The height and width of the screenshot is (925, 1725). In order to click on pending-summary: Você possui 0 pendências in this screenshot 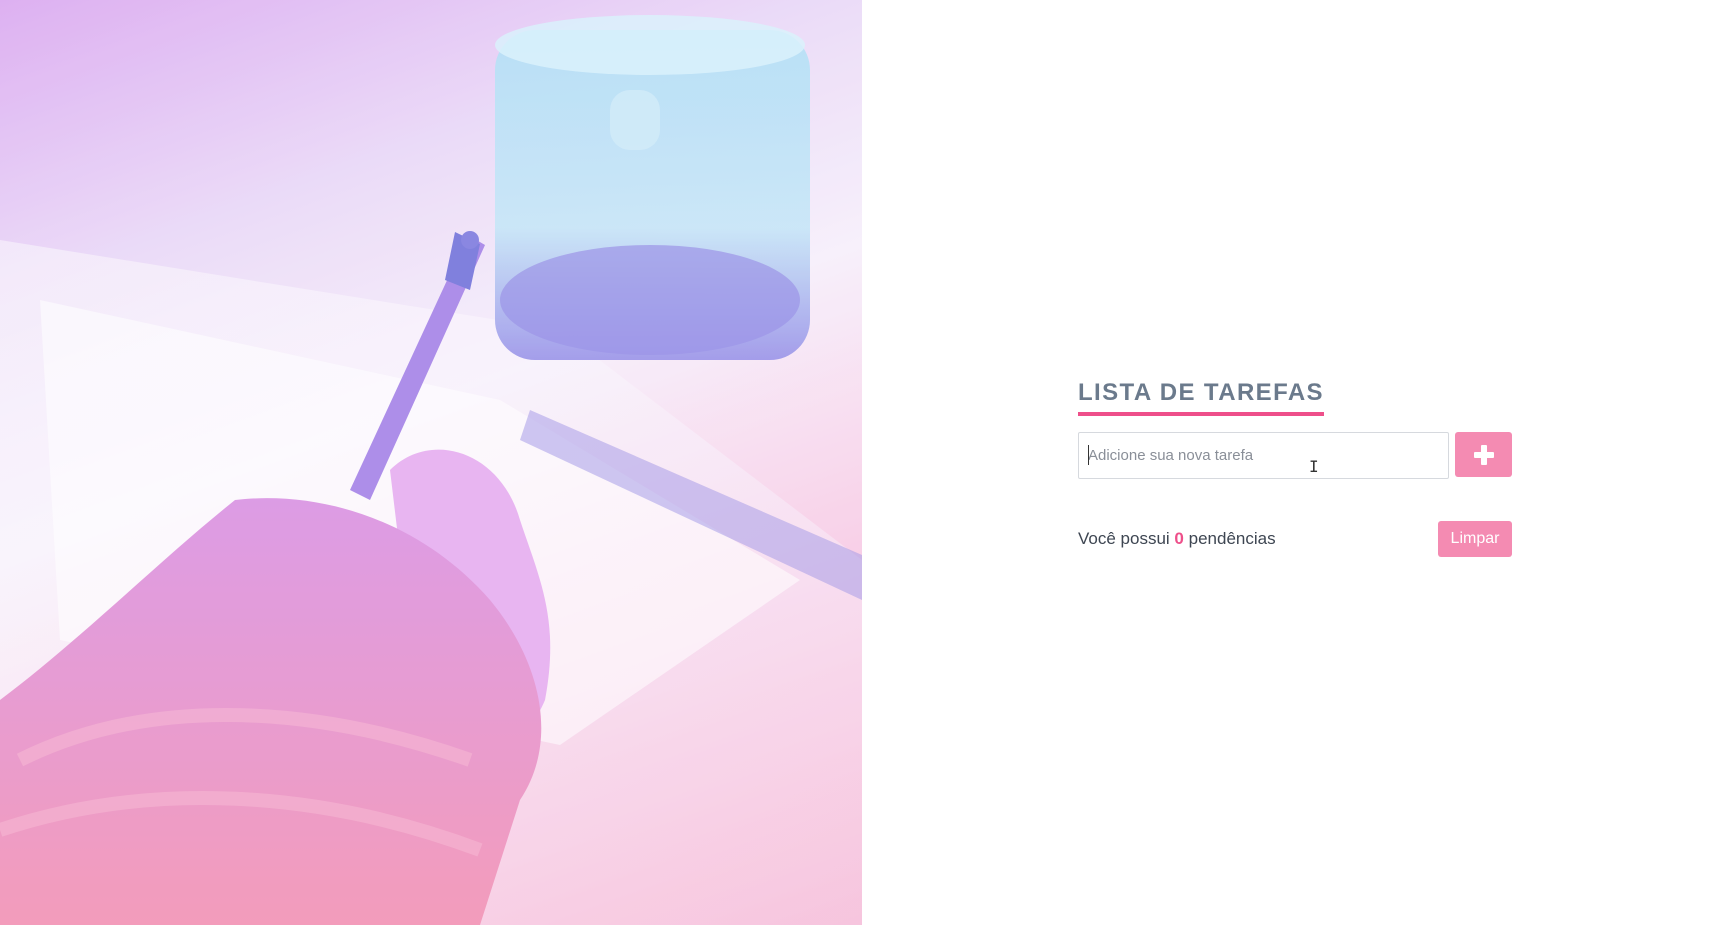, I will do `click(1177, 539)`.